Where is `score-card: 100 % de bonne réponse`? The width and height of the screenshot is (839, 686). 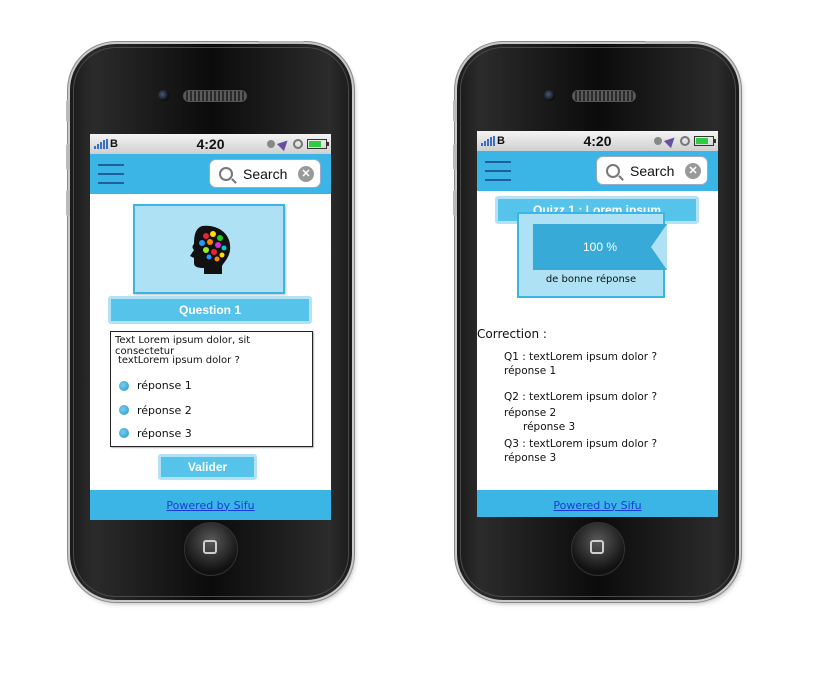
score-card: 100 % de bonne réponse is located at coordinates (592, 255).